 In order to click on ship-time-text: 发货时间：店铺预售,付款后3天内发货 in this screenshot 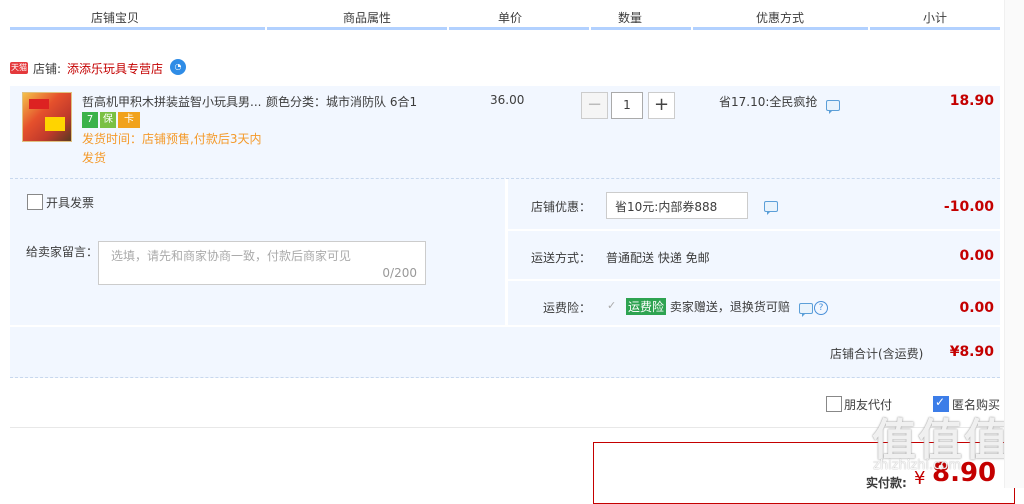, I will do `click(172, 148)`.